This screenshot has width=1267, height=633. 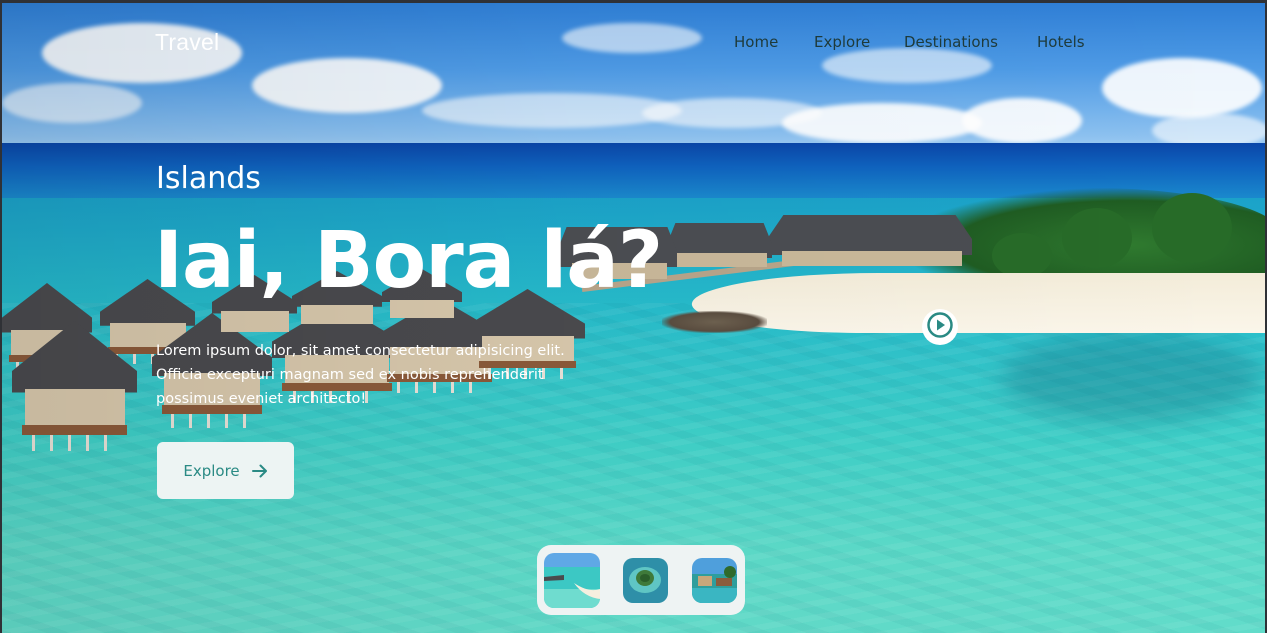 I want to click on nav-item-explore: Explore, so click(x=842, y=42).